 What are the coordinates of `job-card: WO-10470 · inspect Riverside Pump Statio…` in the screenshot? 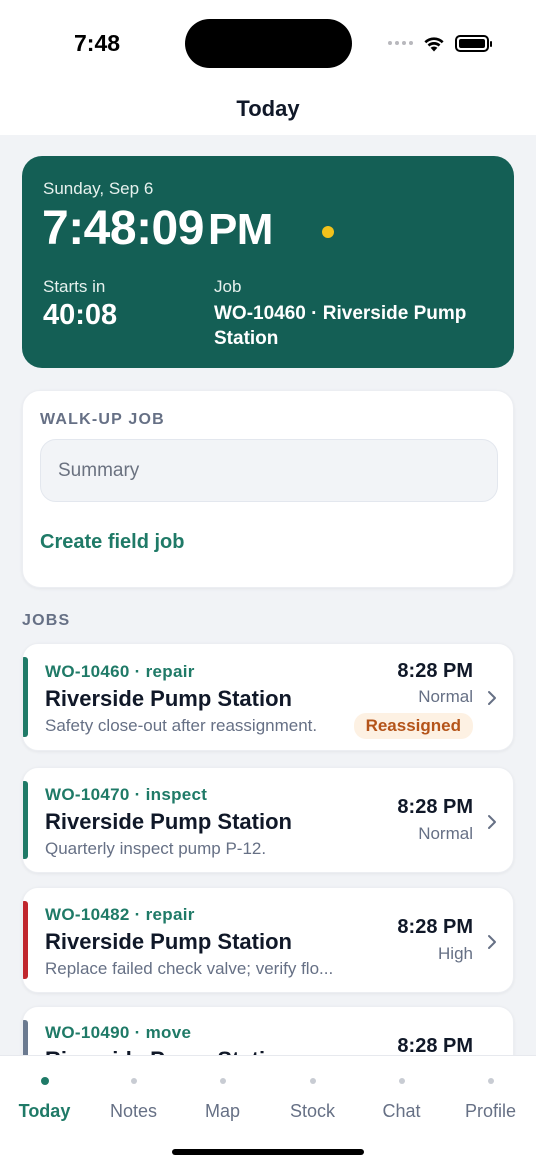 It's located at (268, 820).